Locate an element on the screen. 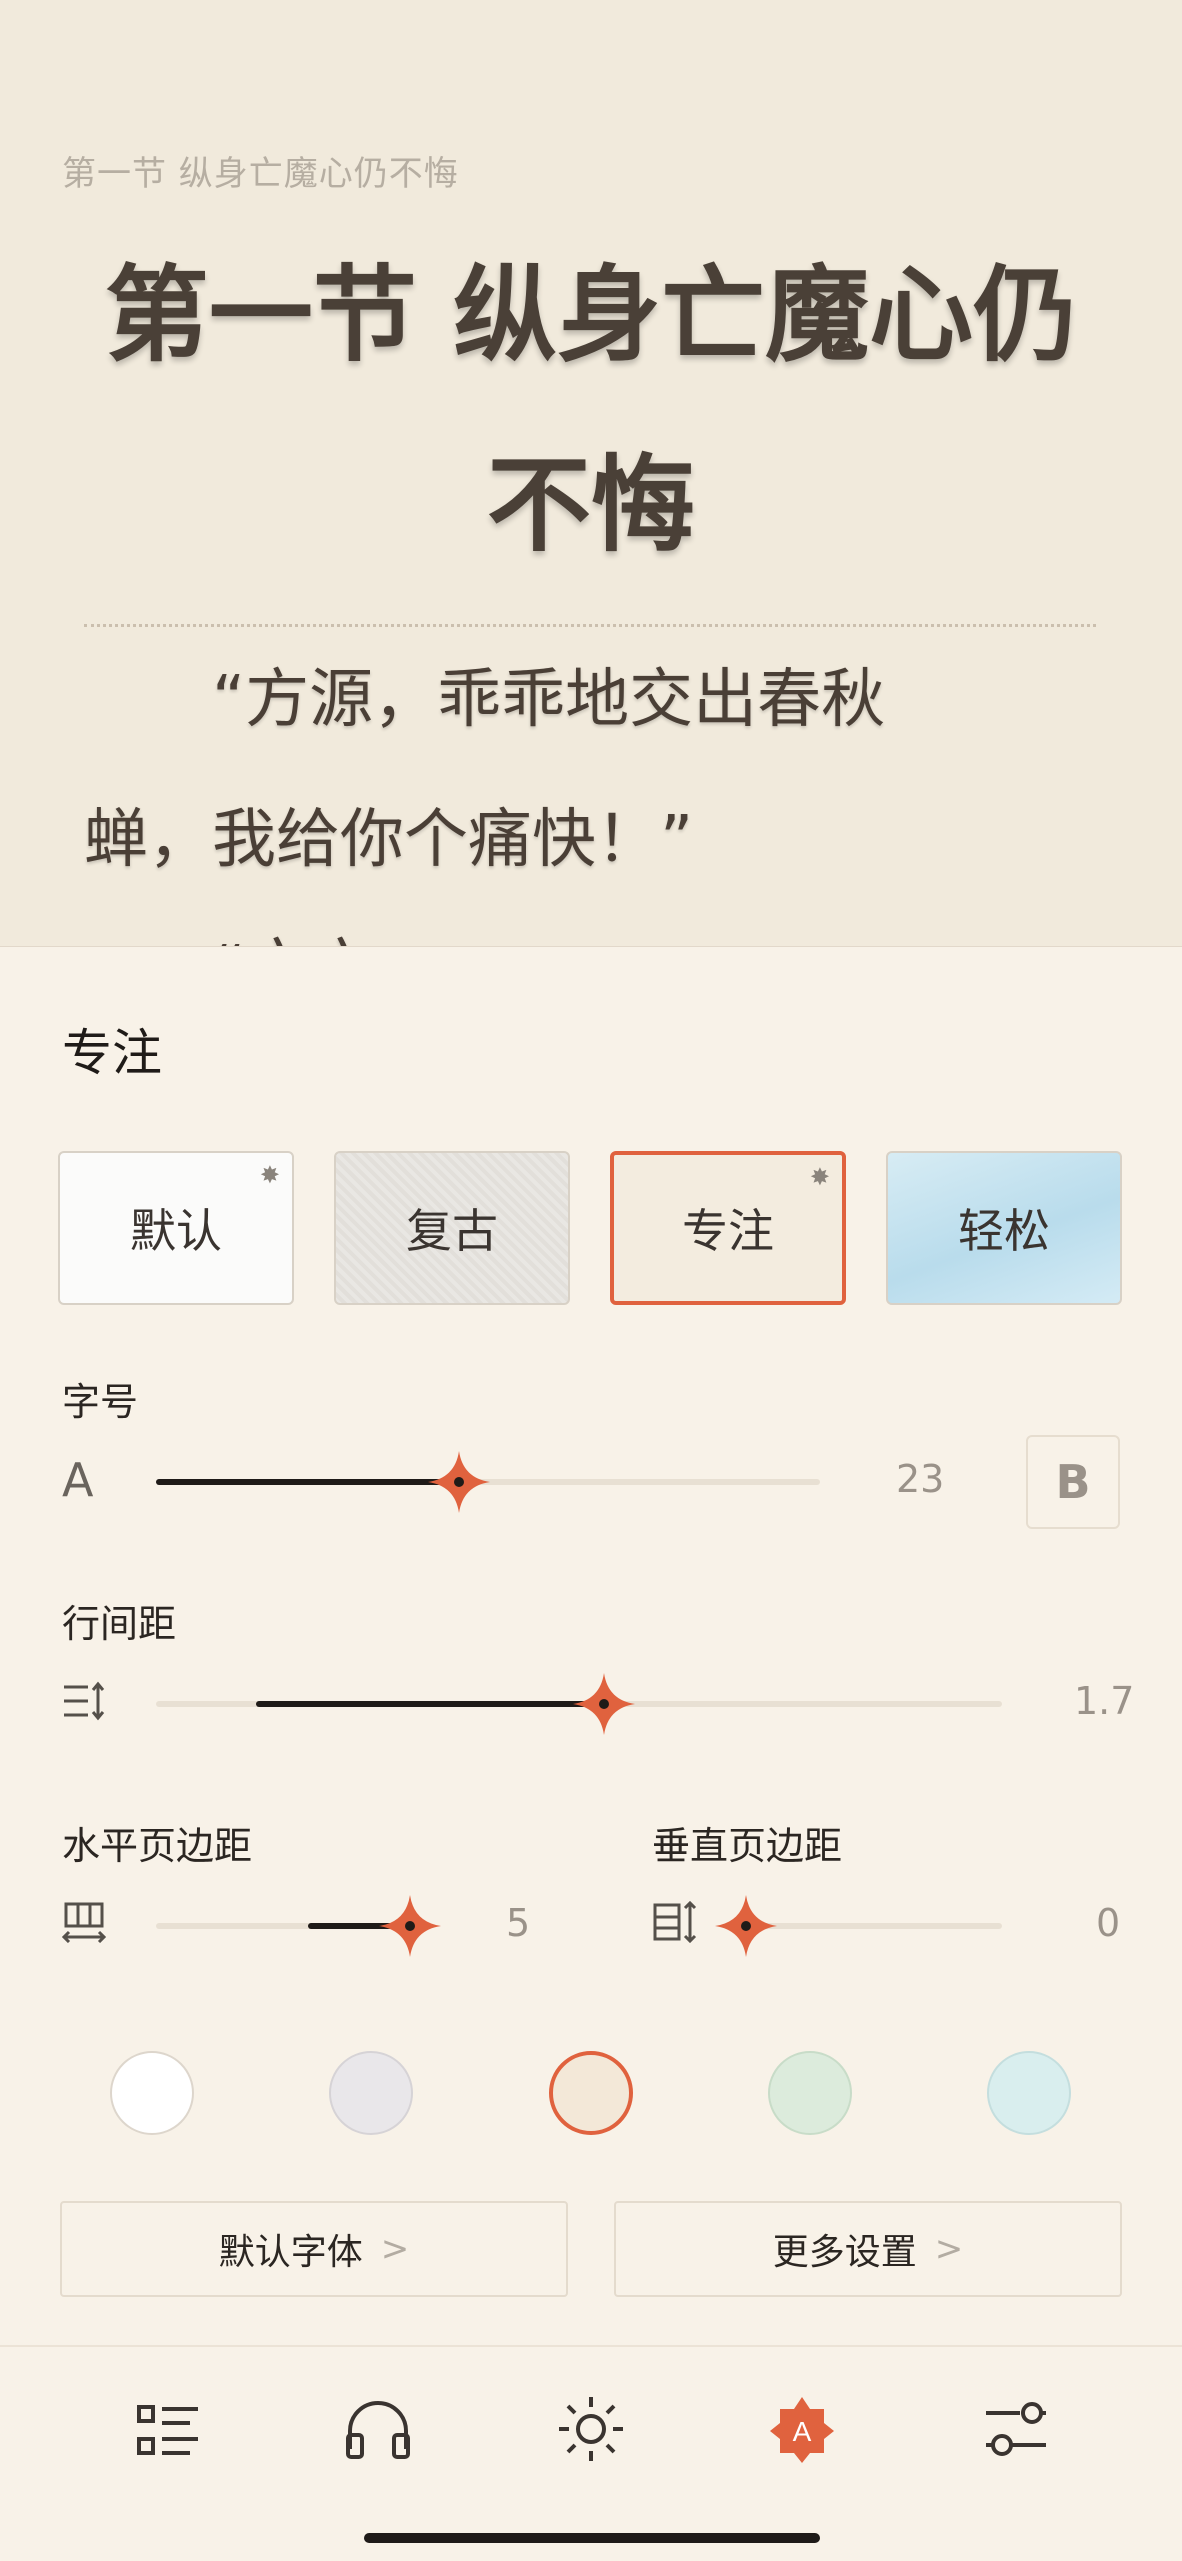 The width and height of the screenshot is (1182, 2561). paragraph-line: “方源，乖乖地交出春秋 is located at coordinates (549, 700).